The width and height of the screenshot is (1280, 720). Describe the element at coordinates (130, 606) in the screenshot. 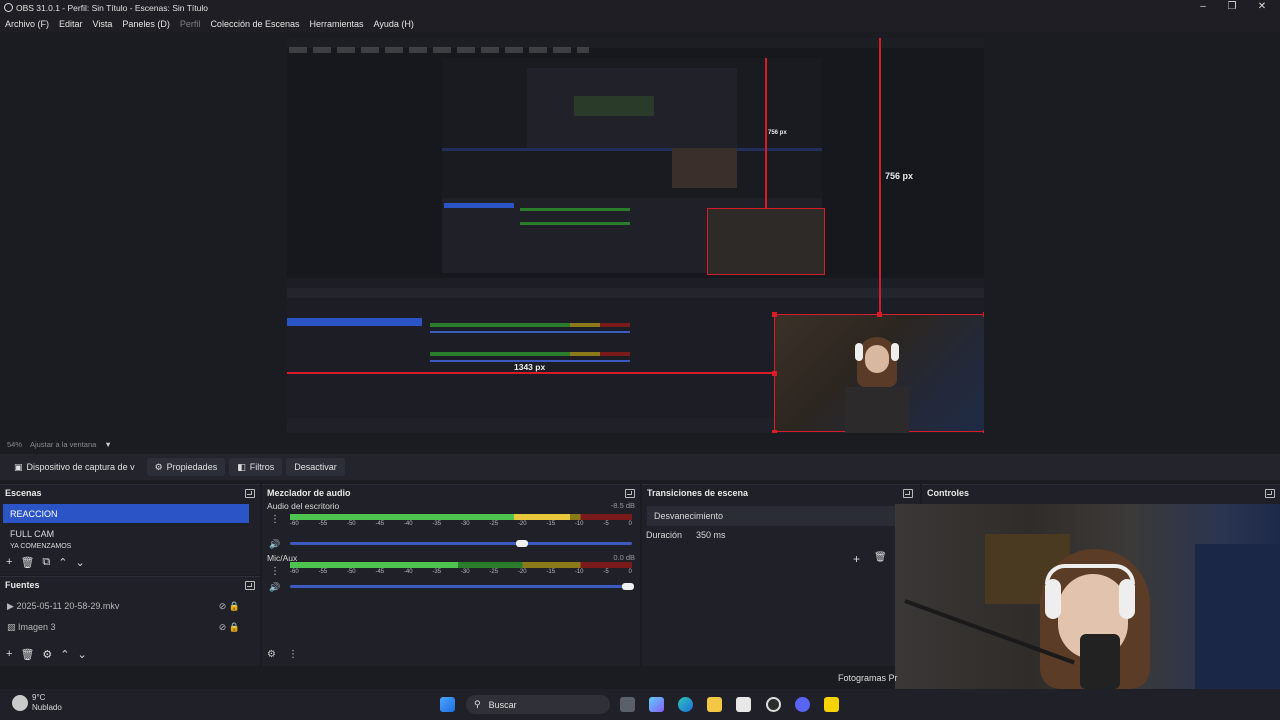

I see `source-item: ▶ 2025-05-11 20-58-29.mkv ⊘ 🔒` at that location.